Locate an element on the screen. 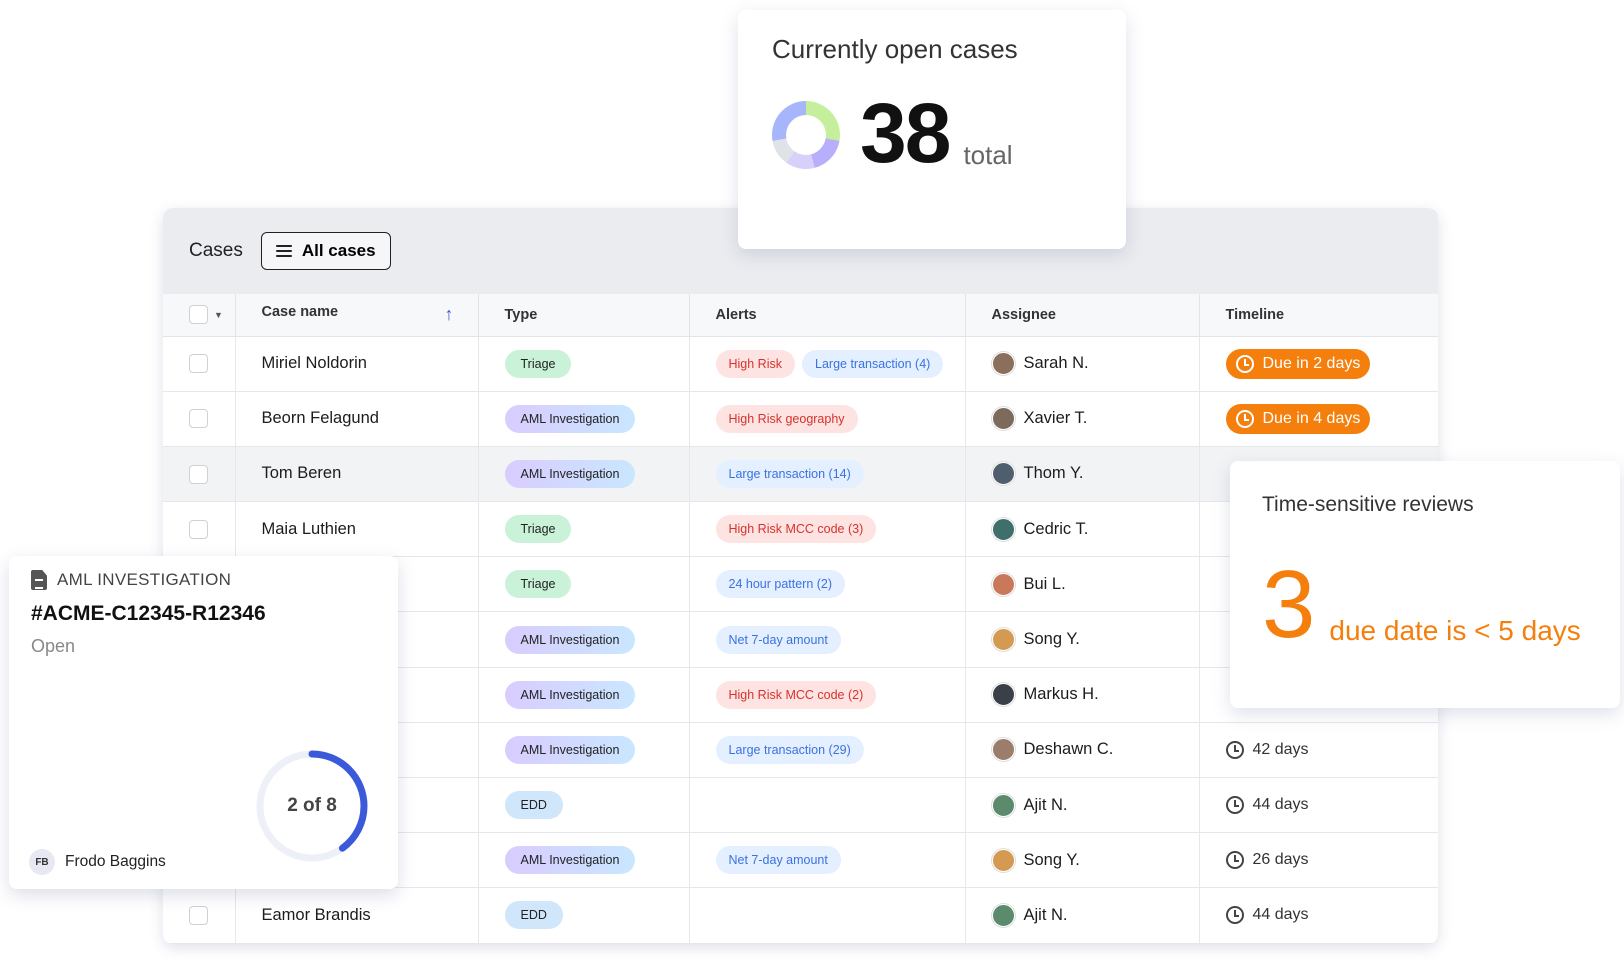 The width and height of the screenshot is (1624, 965). timeline-value: 42 days is located at coordinates (1332, 749).